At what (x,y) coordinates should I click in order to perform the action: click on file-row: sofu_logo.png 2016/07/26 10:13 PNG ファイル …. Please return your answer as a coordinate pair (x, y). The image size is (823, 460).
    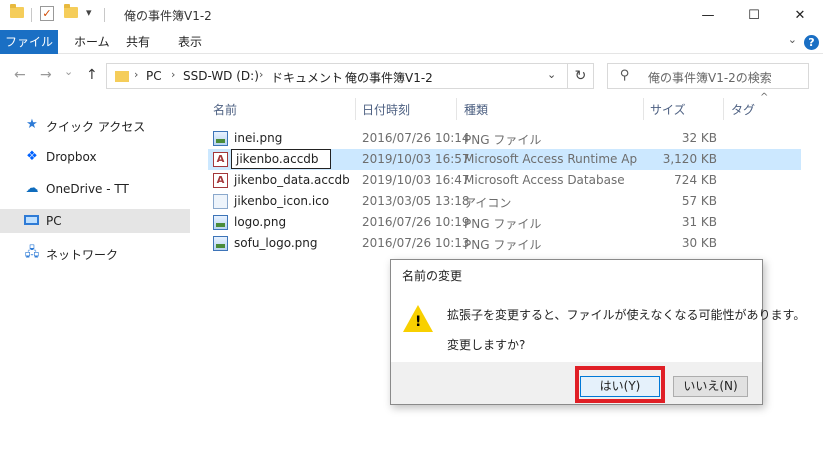
    Looking at the image, I should click on (504, 243).